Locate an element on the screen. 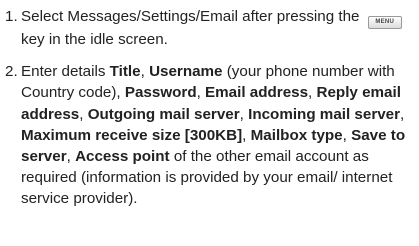 The width and height of the screenshot is (419, 246). field-title: Title is located at coordinates (125, 72).